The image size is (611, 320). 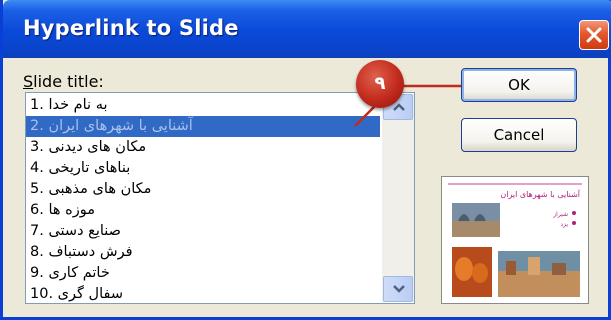 What do you see at coordinates (540, 194) in the screenshot?
I see `preview-heading: آشنایی با شهرهای ایران` at bounding box center [540, 194].